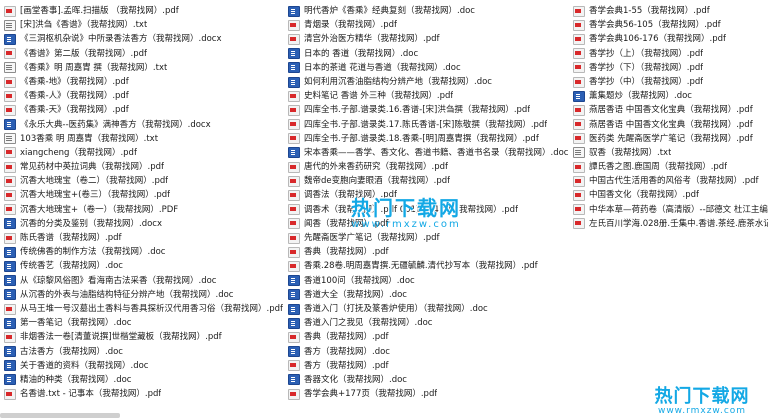 The height and width of the screenshot is (418, 768). Describe the element at coordinates (144, 323) in the screenshot. I see `file-item: 第一香笔记（我帮找网）.doc` at that location.